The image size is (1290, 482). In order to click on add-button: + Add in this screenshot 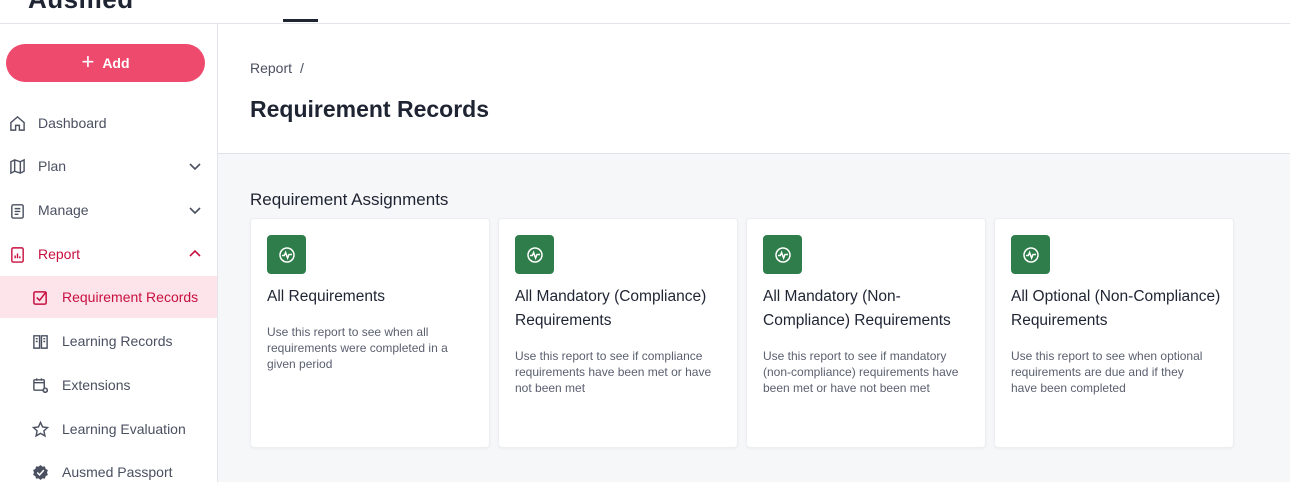, I will do `click(105, 63)`.